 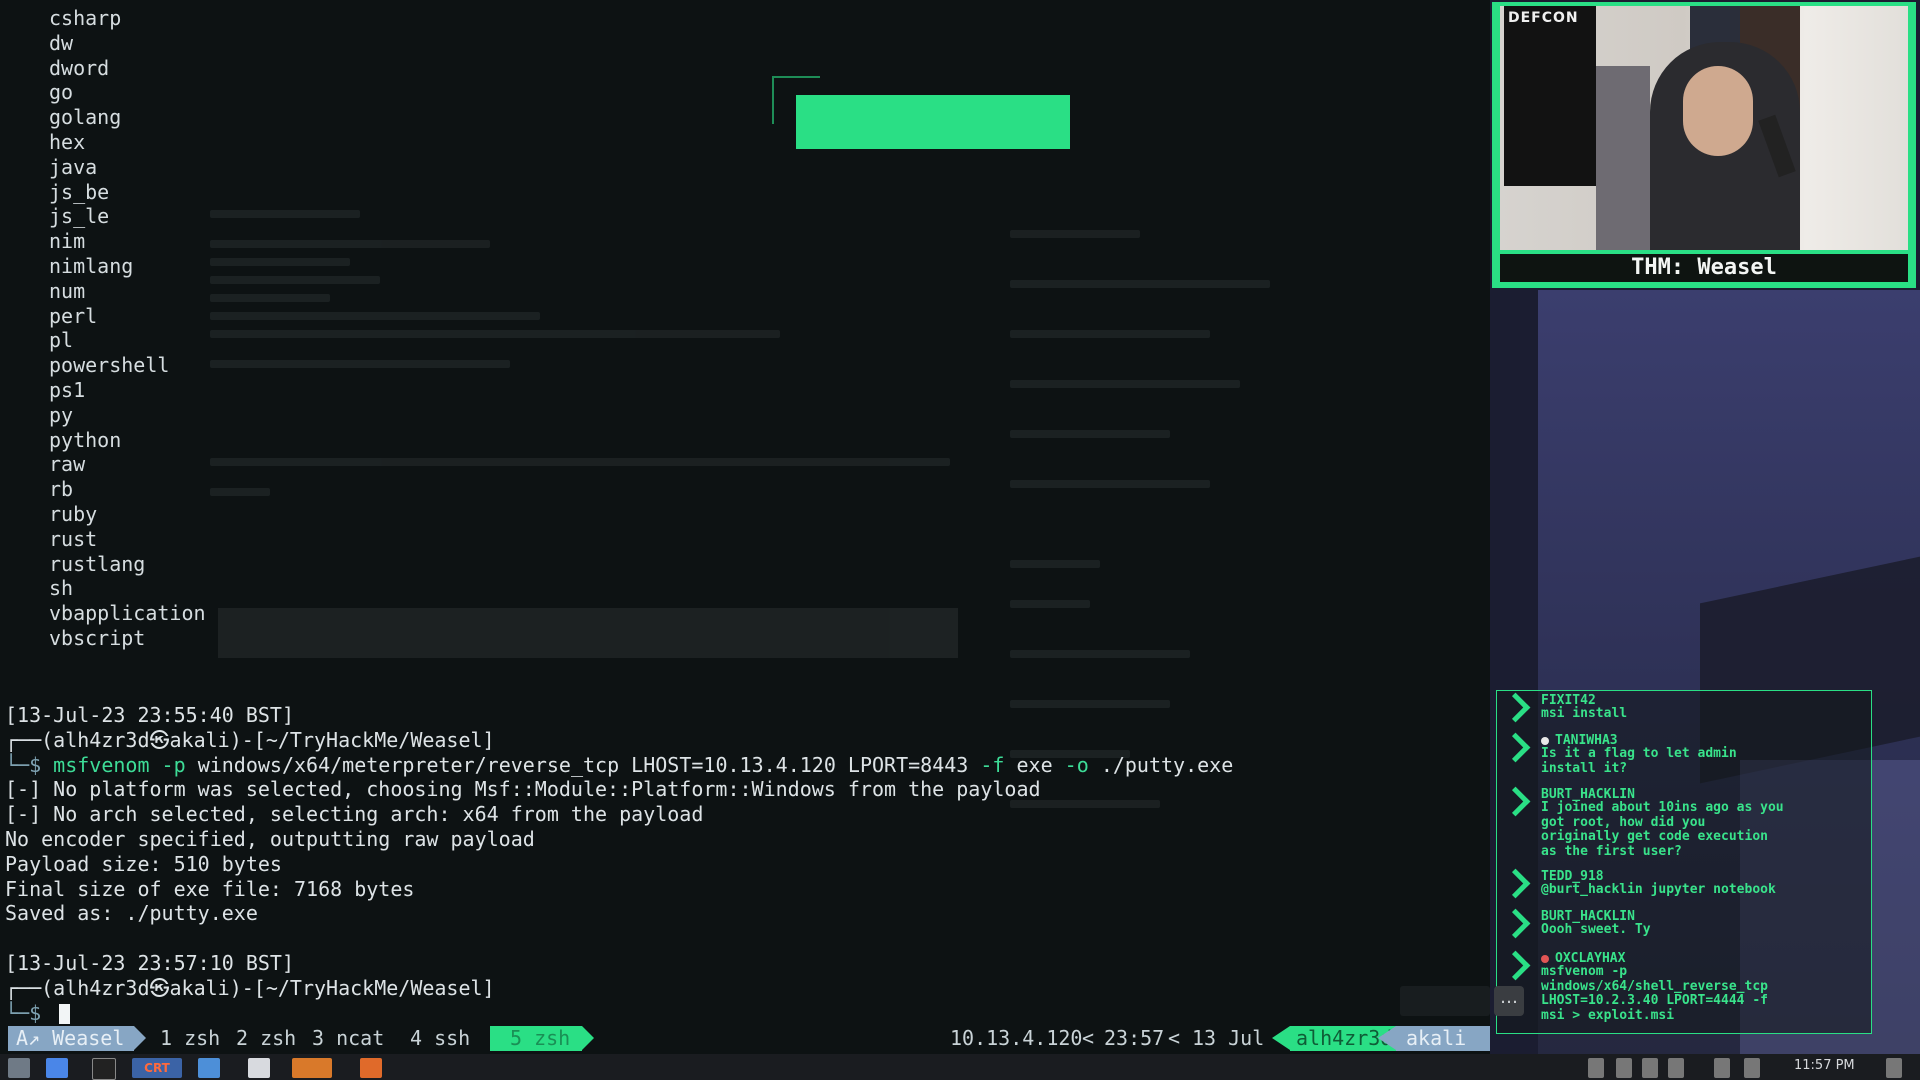 I want to click on command-arg: exe, so click(x=1034, y=764).